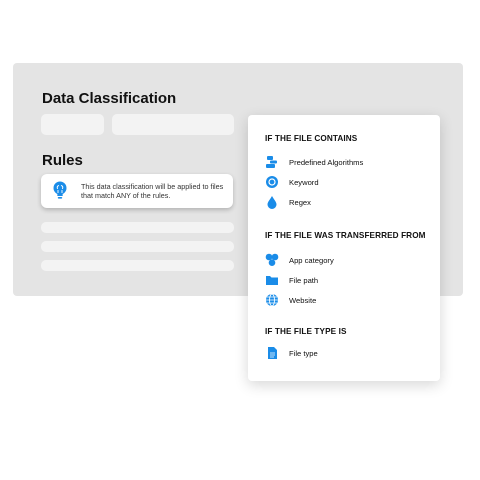  I want to click on menu-item-regex: Regex, so click(288, 202).